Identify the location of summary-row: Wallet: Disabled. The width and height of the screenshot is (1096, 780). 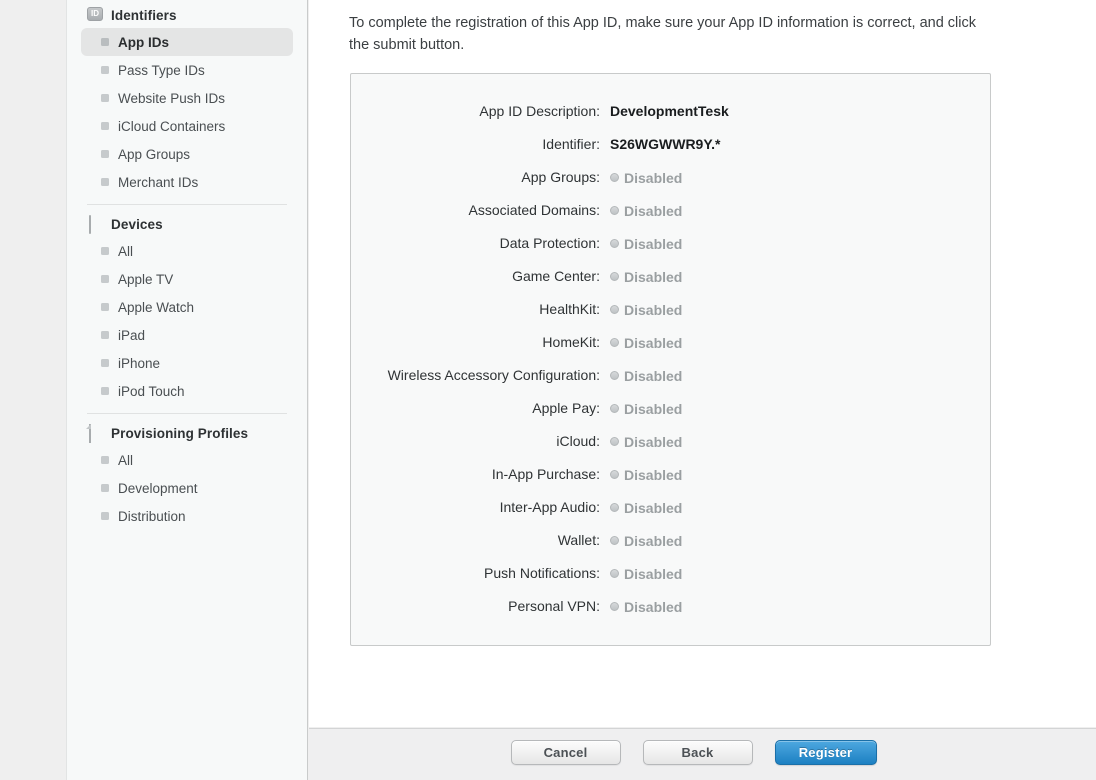
(670, 548).